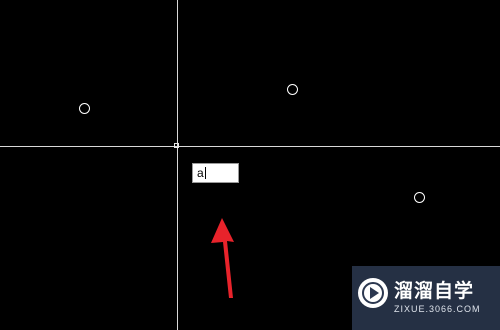 The height and width of the screenshot is (330, 500). Describe the element at coordinates (250, 146) in the screenshot. I see `crosshair-horizontal-line` at that location.